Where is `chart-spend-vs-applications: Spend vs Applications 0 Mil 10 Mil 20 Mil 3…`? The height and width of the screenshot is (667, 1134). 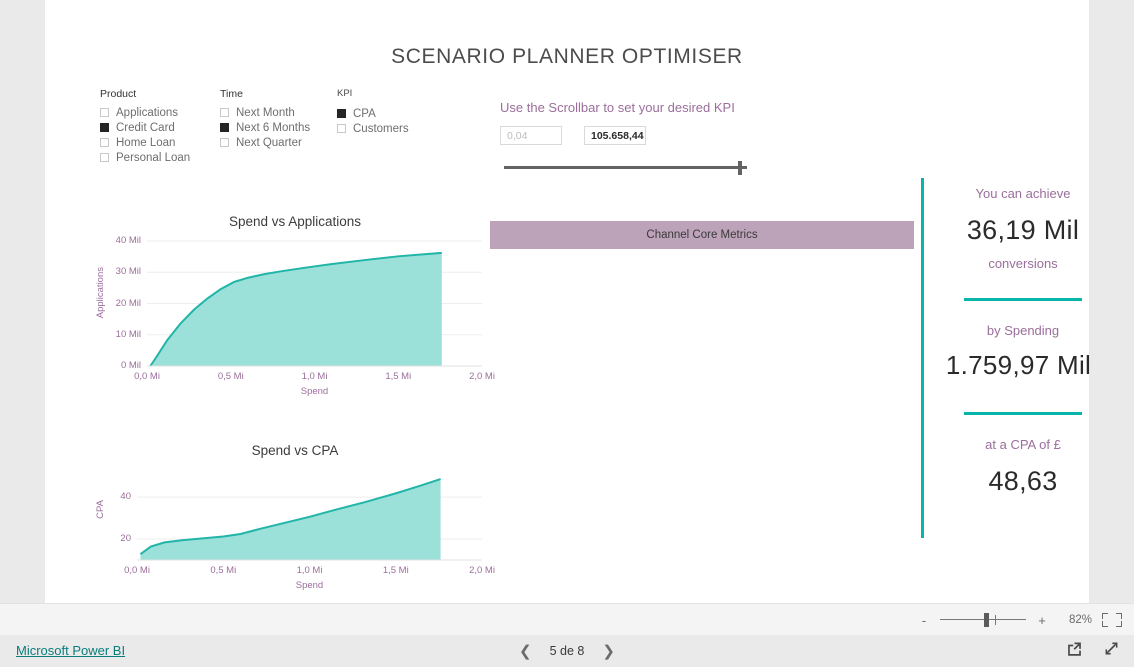
chart-spend-vs-applications: Spend vs Applications 0 Mil 10 Mil 20 Mil 3… is located at coordinates (295, 309).